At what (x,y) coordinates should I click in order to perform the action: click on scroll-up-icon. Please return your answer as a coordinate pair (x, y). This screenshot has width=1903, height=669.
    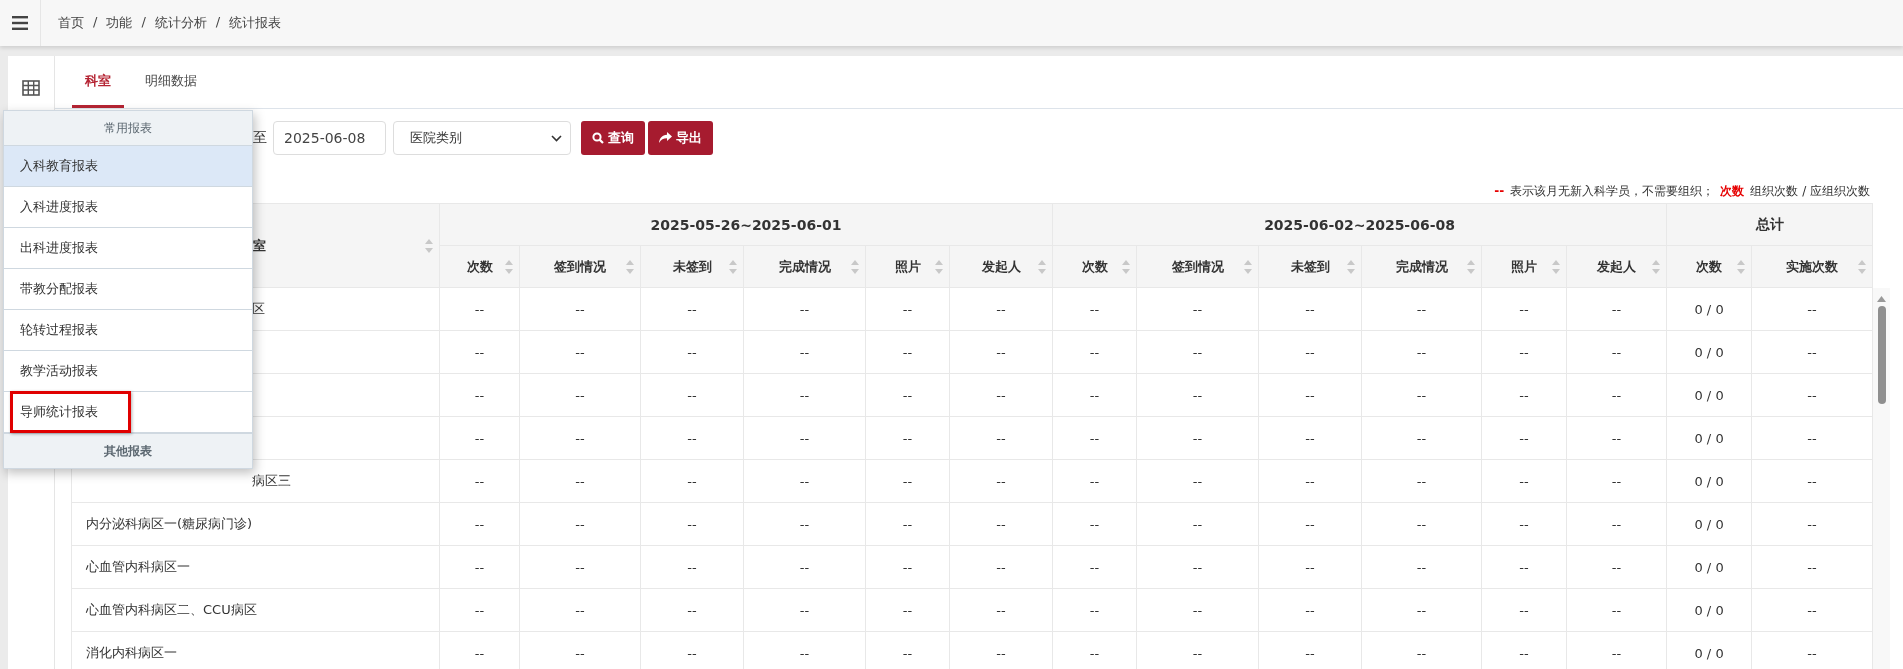
    Looking at the image, I should click on (1882, 299).